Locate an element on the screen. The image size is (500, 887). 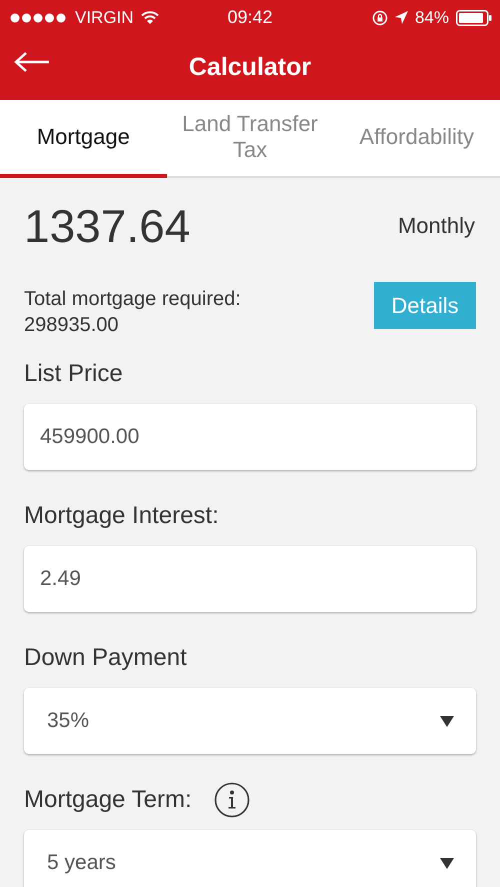
dropdown-value: 5 years is located at coordinates (81, 863).